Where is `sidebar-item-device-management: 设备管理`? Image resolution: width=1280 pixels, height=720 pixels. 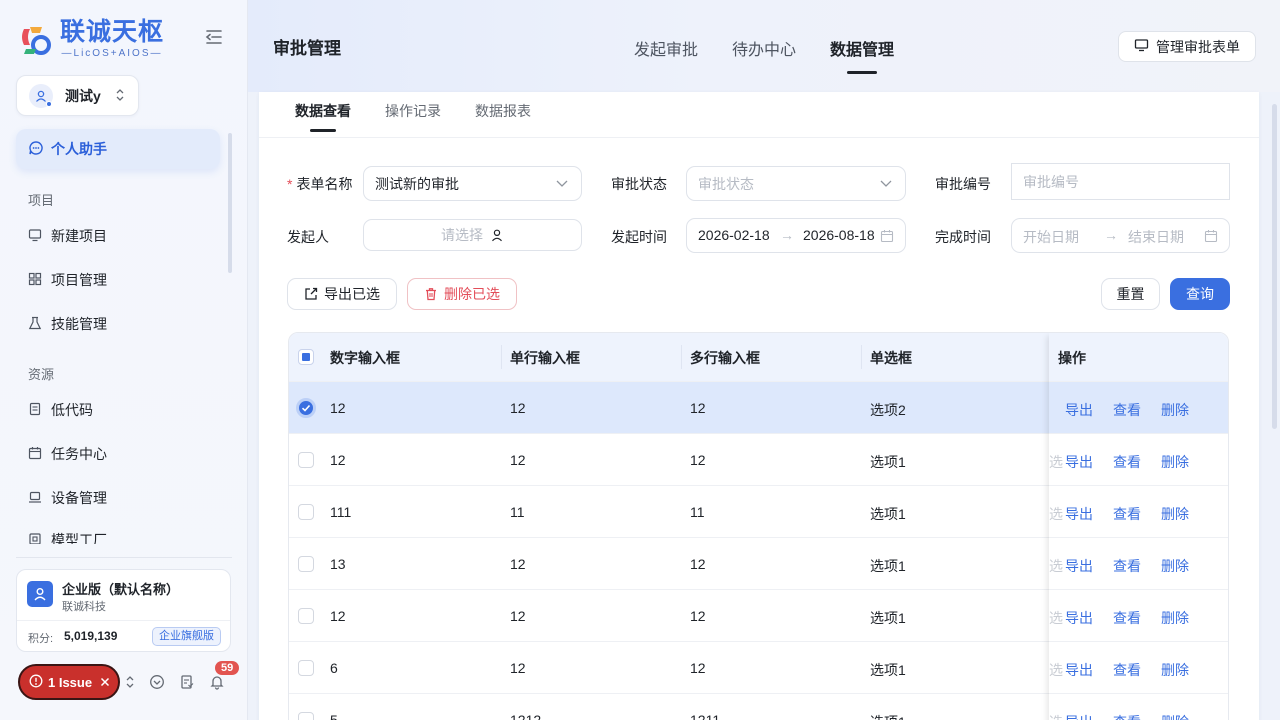
sidebar-item-device-management: 设备管理 is located at coordinates (67, 498).